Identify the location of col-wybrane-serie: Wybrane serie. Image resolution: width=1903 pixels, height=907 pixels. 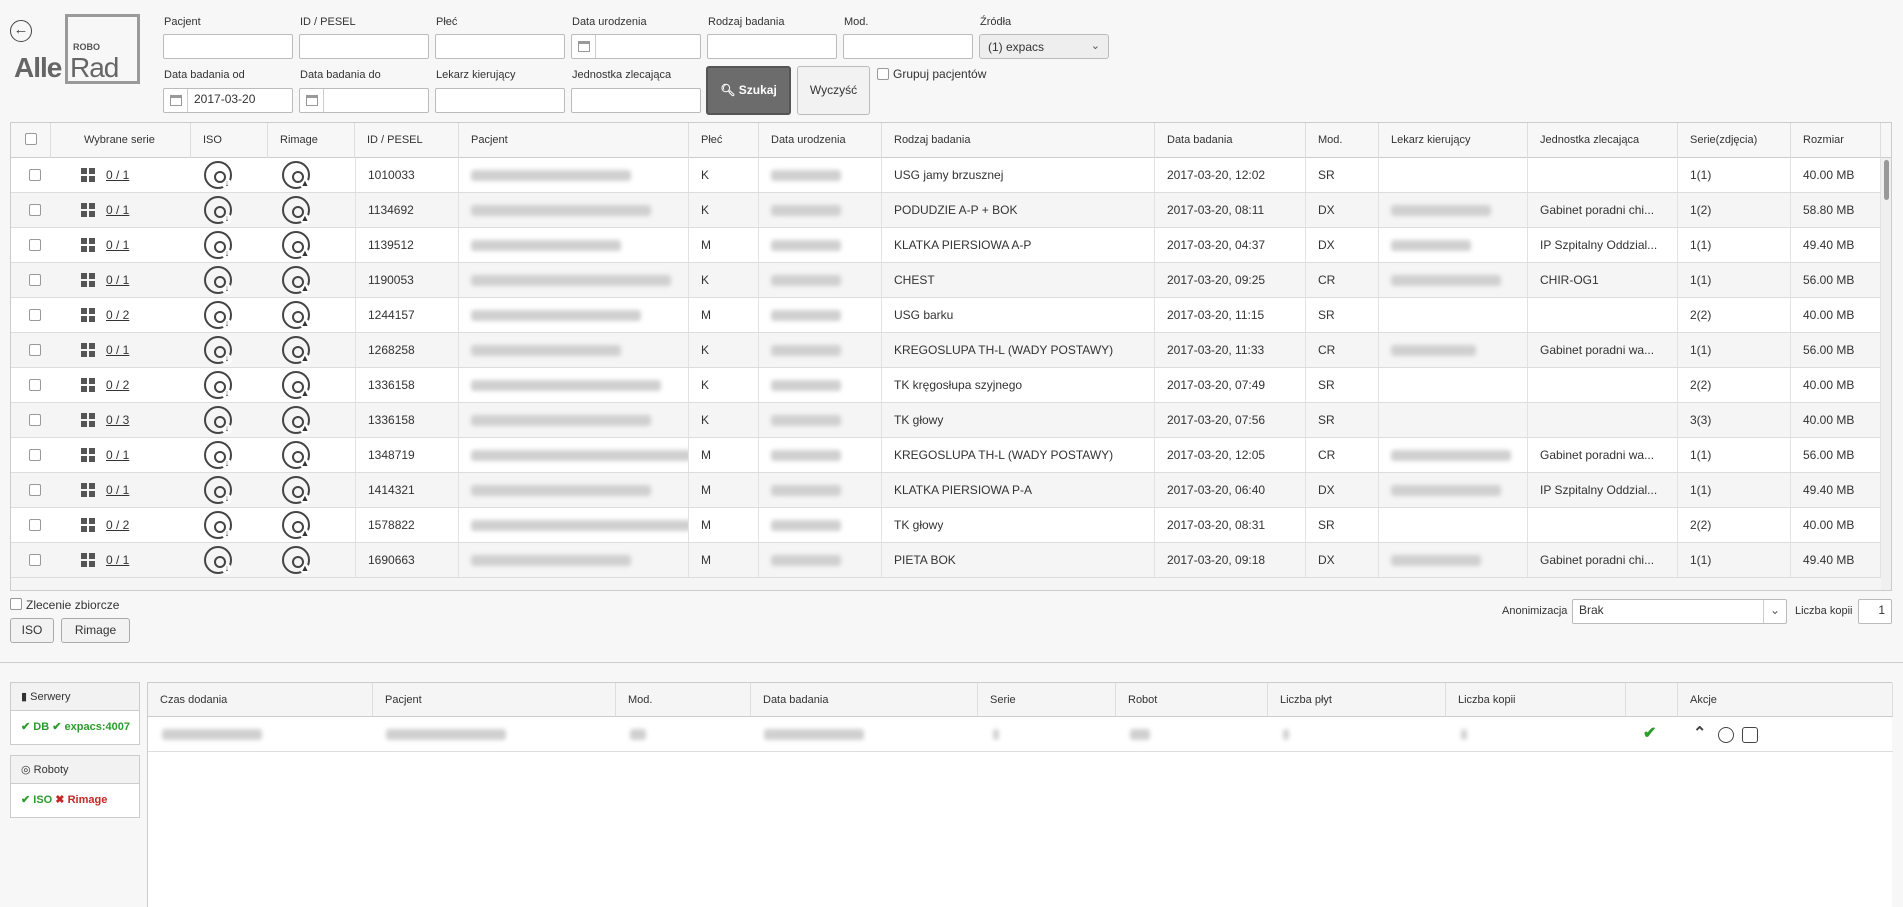
(121, 140).